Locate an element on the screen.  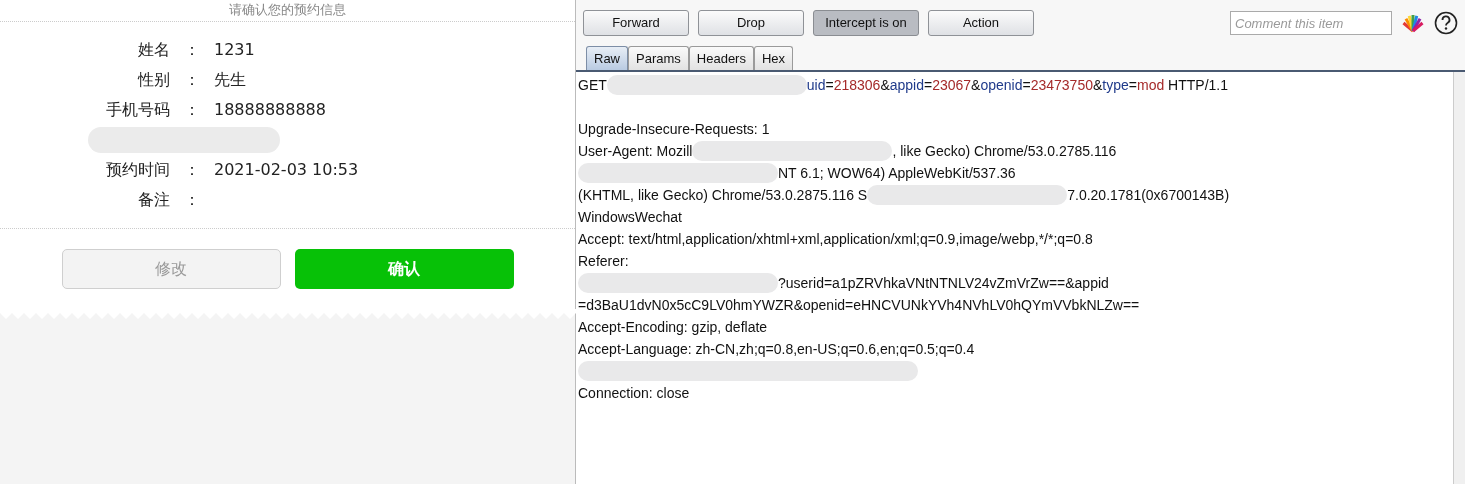
field-label: 性别 is located at coordinates (153, 80).